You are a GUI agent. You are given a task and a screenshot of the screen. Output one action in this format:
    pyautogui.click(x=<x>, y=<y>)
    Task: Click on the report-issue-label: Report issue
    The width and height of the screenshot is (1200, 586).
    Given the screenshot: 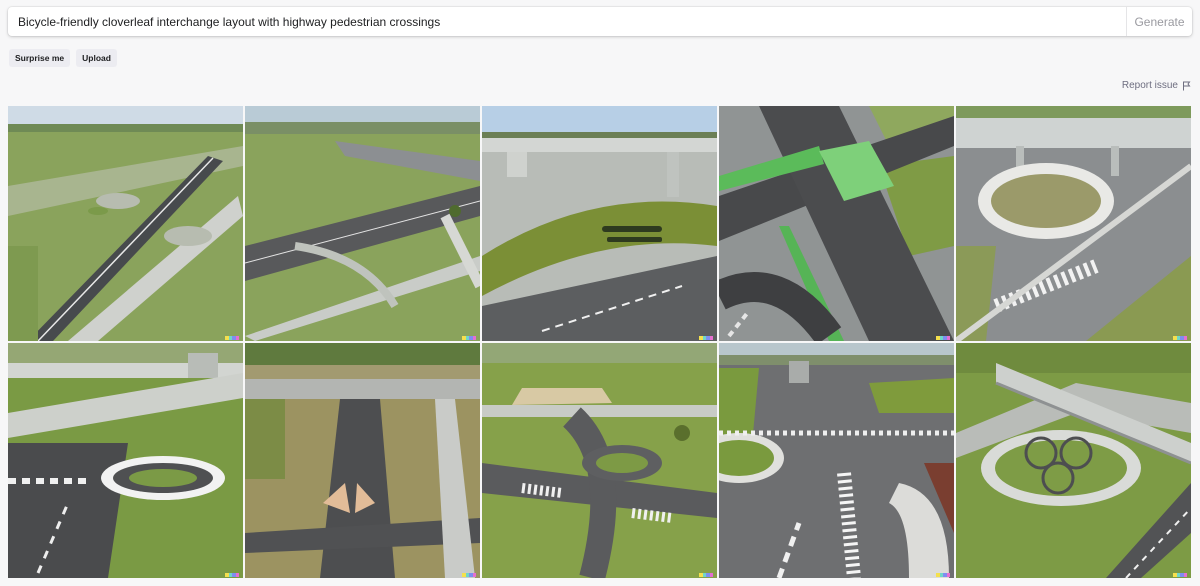 What is the action you would take?
    pyautogui.click(x=1149, y=85)
    